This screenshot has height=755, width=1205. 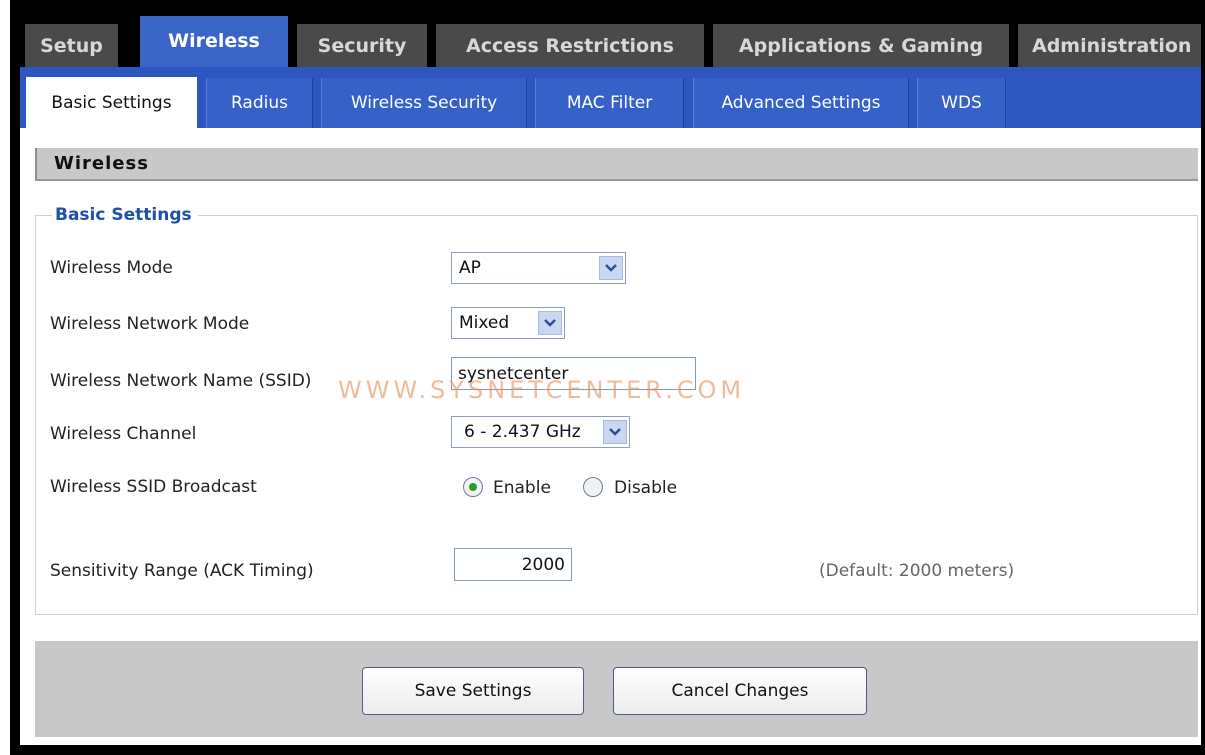 I want to click on subtab-basic-settings: Basic Settings, so click(x=111, y=103).